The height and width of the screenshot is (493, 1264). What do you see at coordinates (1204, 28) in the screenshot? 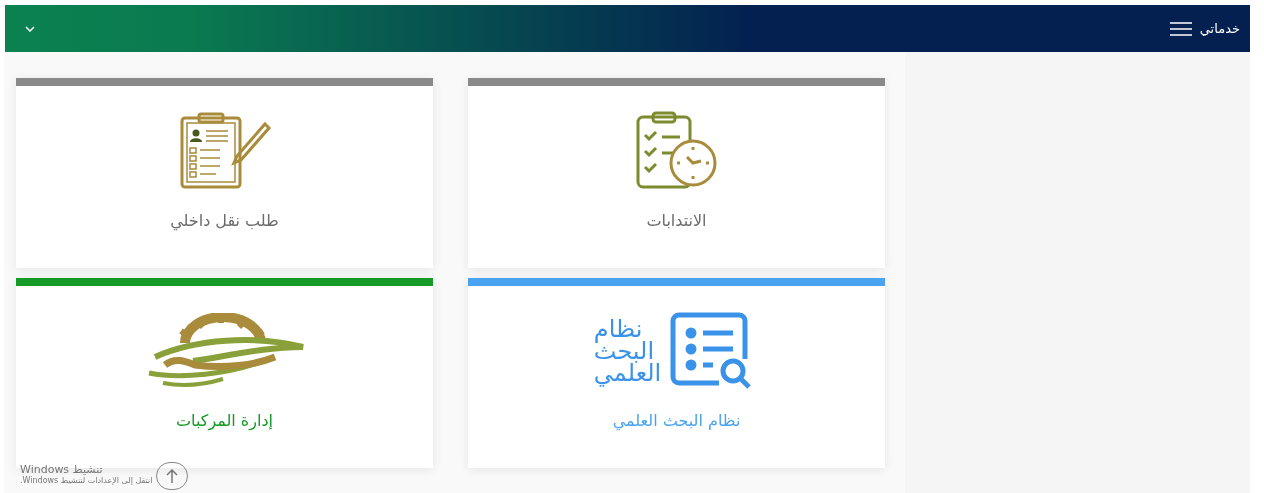
I see `menu-button: خدماتي` at bounding box center [1204, 28].